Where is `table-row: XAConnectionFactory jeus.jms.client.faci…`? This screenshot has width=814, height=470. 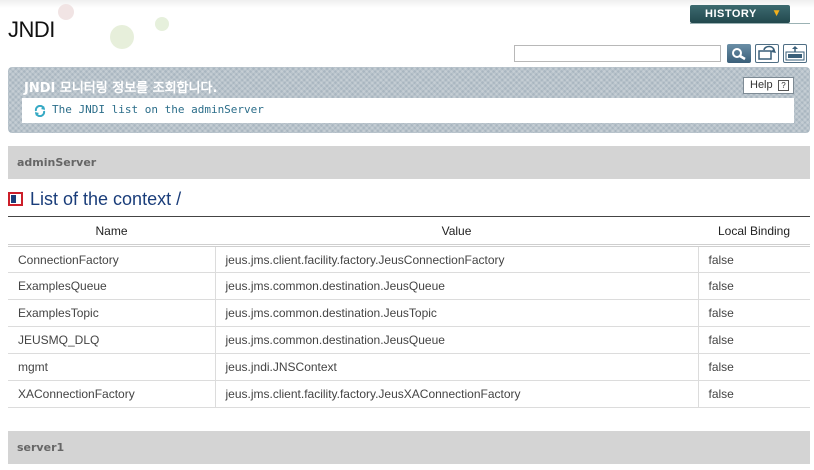
table-row: XAConnectionFactory jeus.jms.client.faci… is located at coordinates (409, 394).